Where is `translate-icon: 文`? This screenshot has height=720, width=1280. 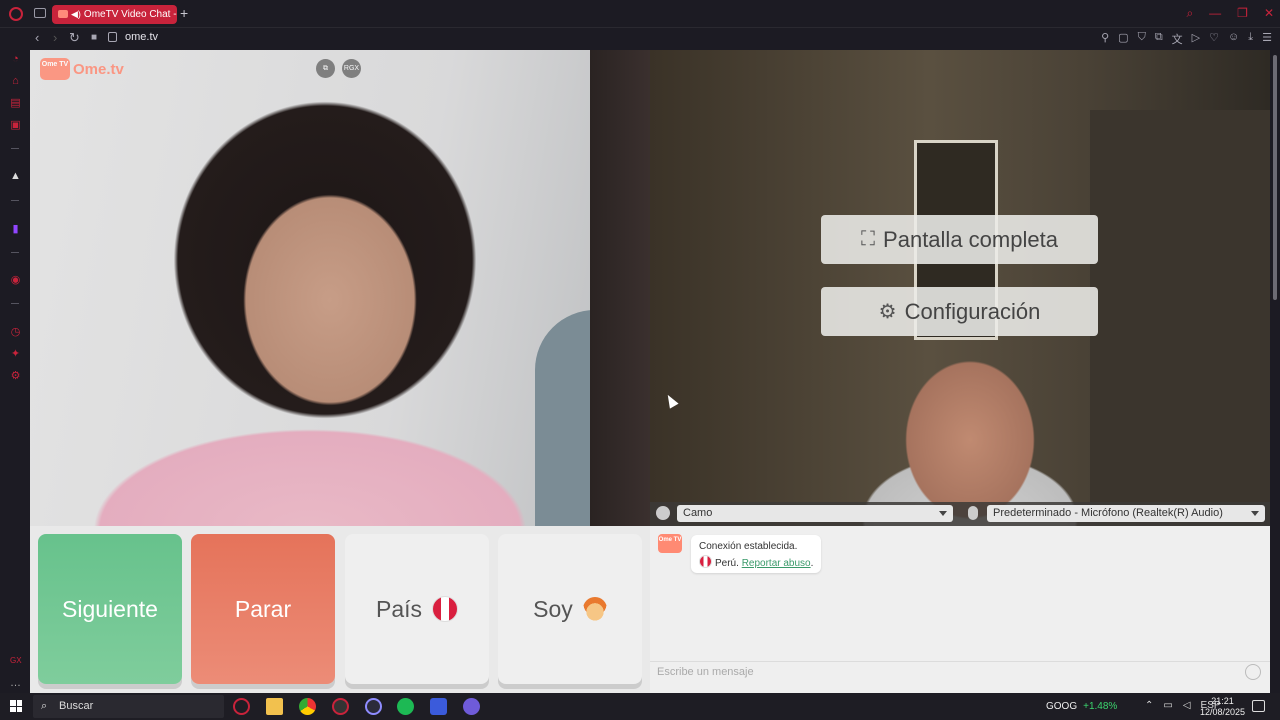 translate-icon: 文 is located at coordinates (1177, 39).